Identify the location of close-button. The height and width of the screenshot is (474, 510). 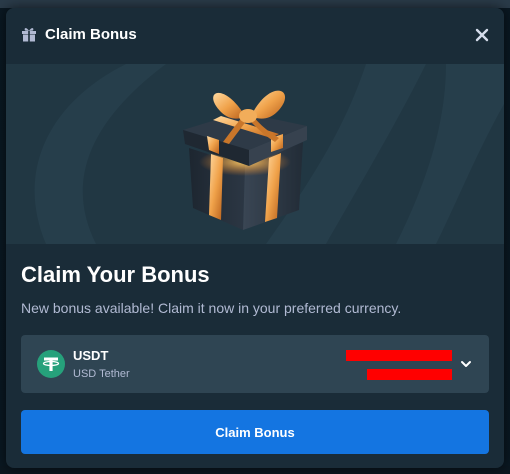
(482, 35).